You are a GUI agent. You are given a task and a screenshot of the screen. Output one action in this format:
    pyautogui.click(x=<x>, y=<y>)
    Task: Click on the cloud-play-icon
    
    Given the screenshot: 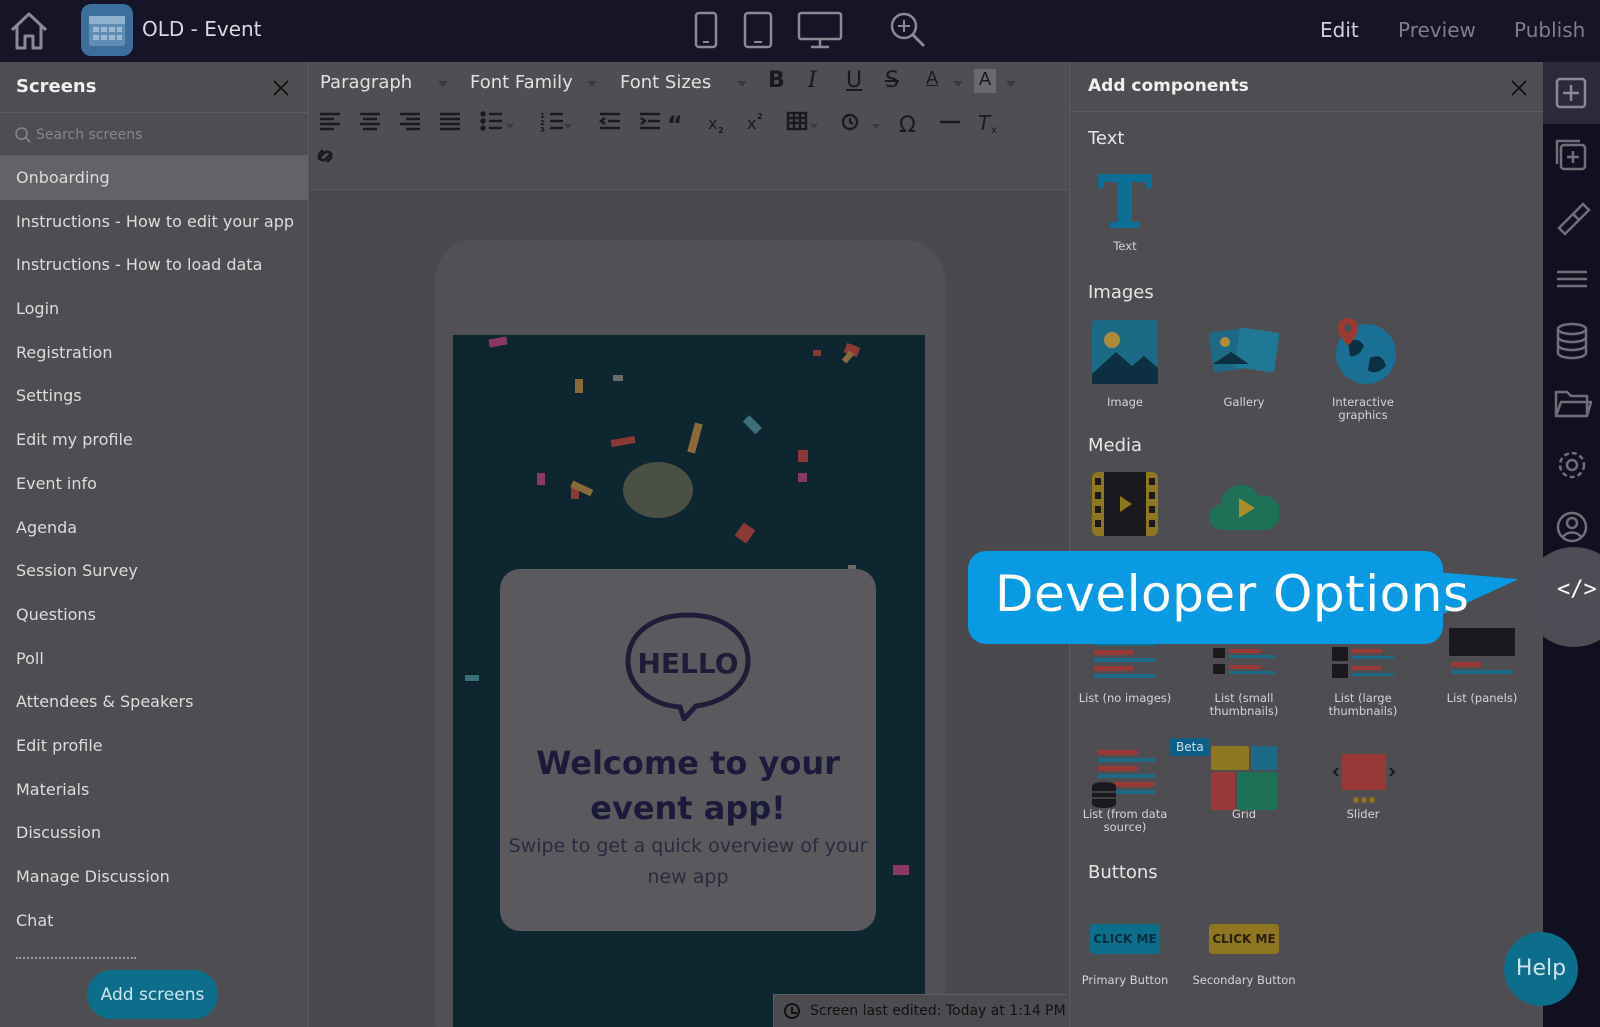 What is the action you would take?
    pyautogui.click(x=1244, y=505)
    